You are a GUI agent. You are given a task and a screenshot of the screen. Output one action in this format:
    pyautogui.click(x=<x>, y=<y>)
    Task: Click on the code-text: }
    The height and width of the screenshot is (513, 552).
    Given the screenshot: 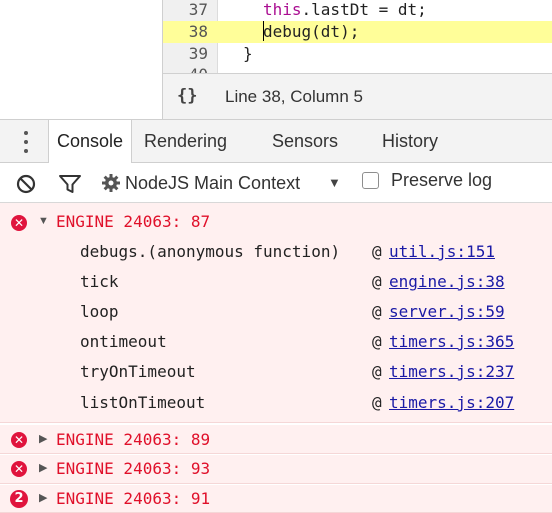 What is the action you would take?
    pyautogui.click(x=248, y=53)
    